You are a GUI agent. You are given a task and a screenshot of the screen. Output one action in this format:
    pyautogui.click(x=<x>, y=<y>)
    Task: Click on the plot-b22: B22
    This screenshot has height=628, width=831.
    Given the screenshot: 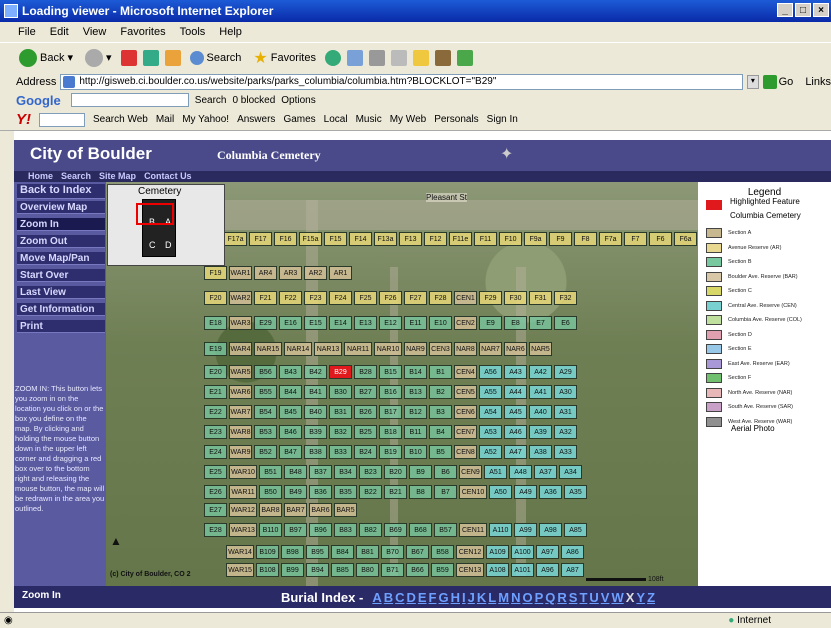 What is the action you would take?
    pyautogui.click(x=370, y=492)
    